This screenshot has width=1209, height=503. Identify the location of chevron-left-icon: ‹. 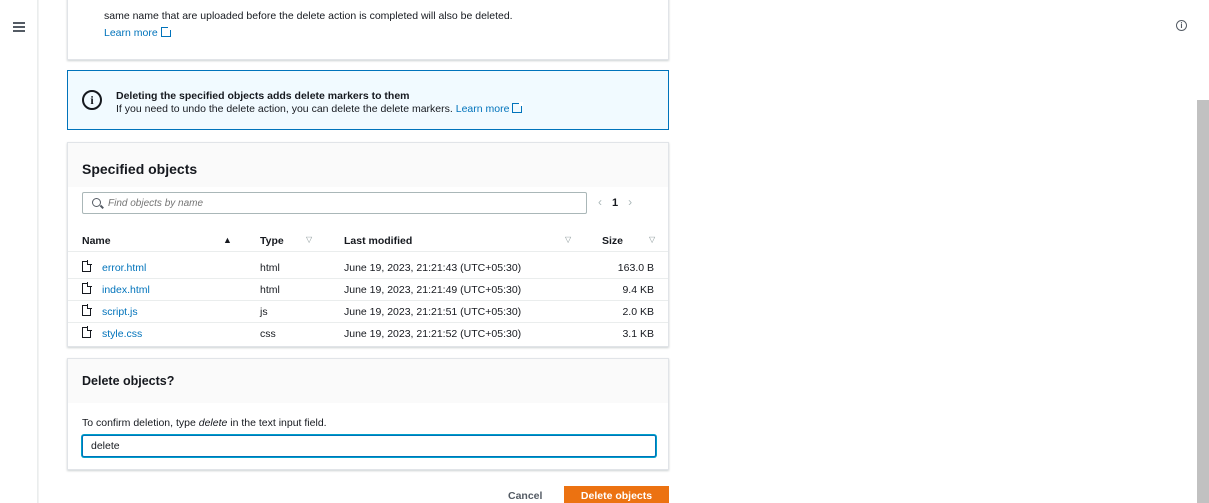
(600, 202).